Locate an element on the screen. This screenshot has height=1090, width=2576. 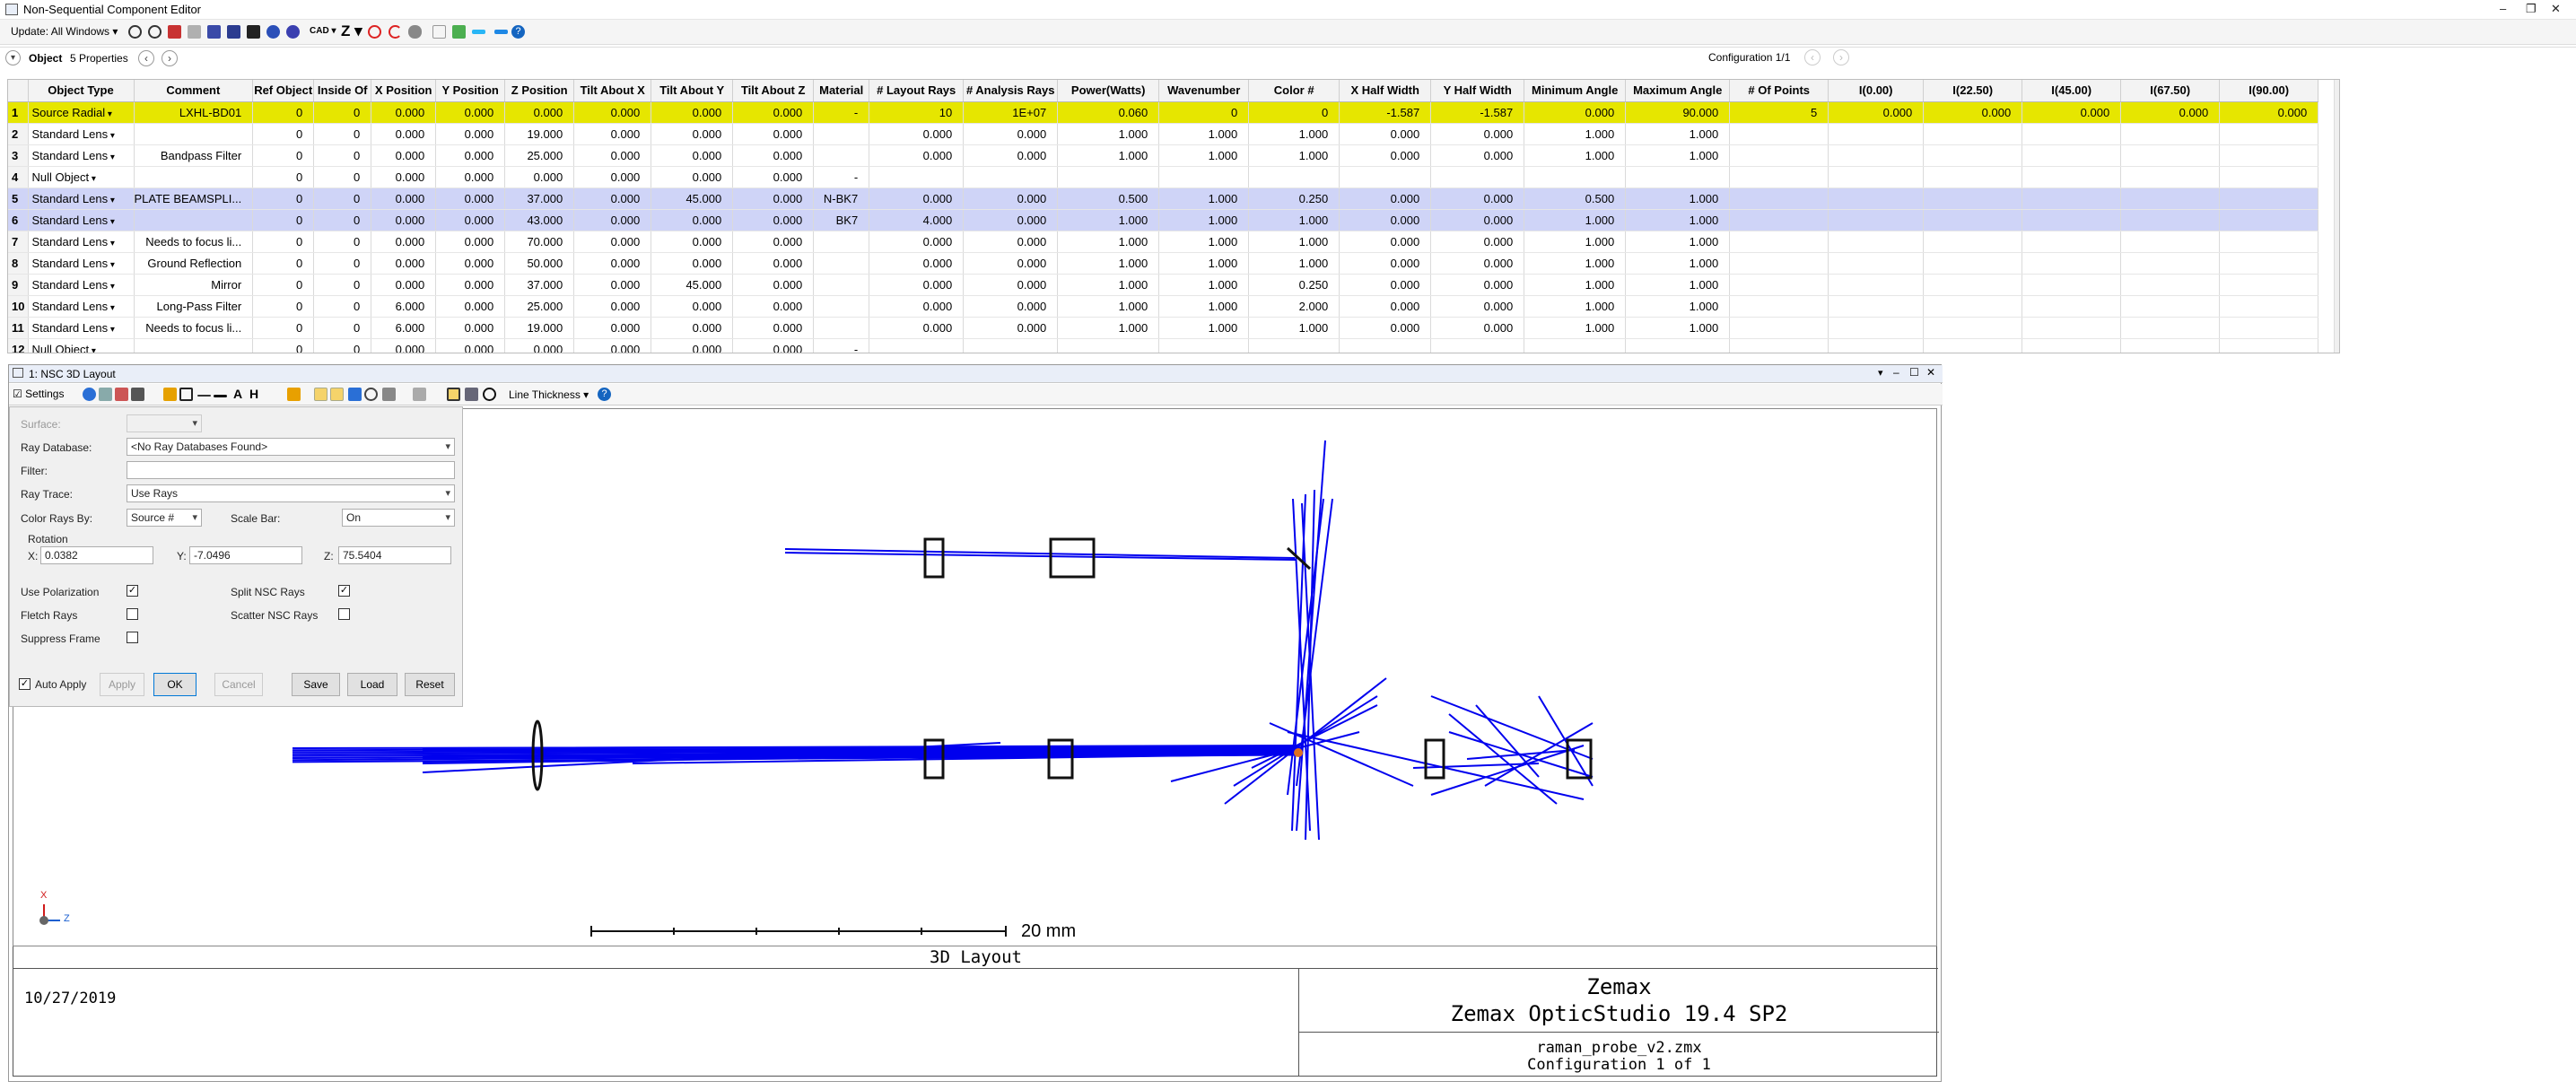
object-type-cell: Null Object ▾ is located at coordinates (81, 346).